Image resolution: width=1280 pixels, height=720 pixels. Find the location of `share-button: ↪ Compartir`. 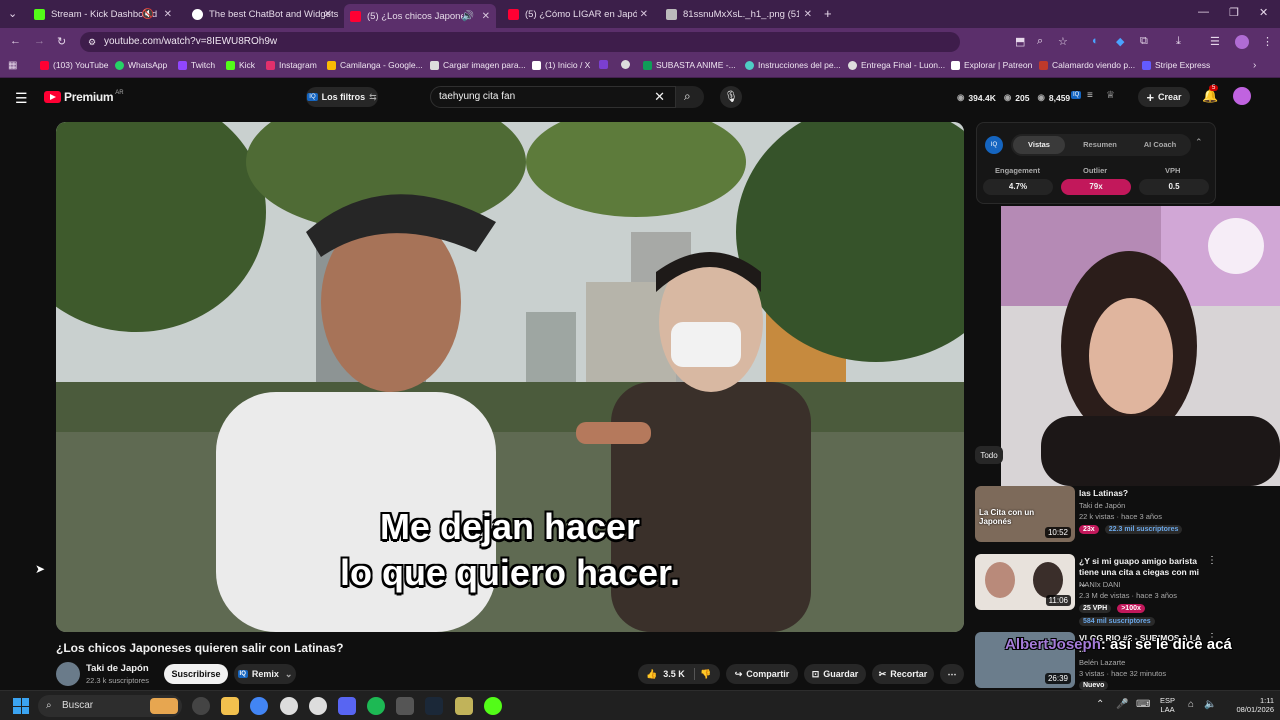

share-button: ↪ Compartir is located at coordinates (762, 674).